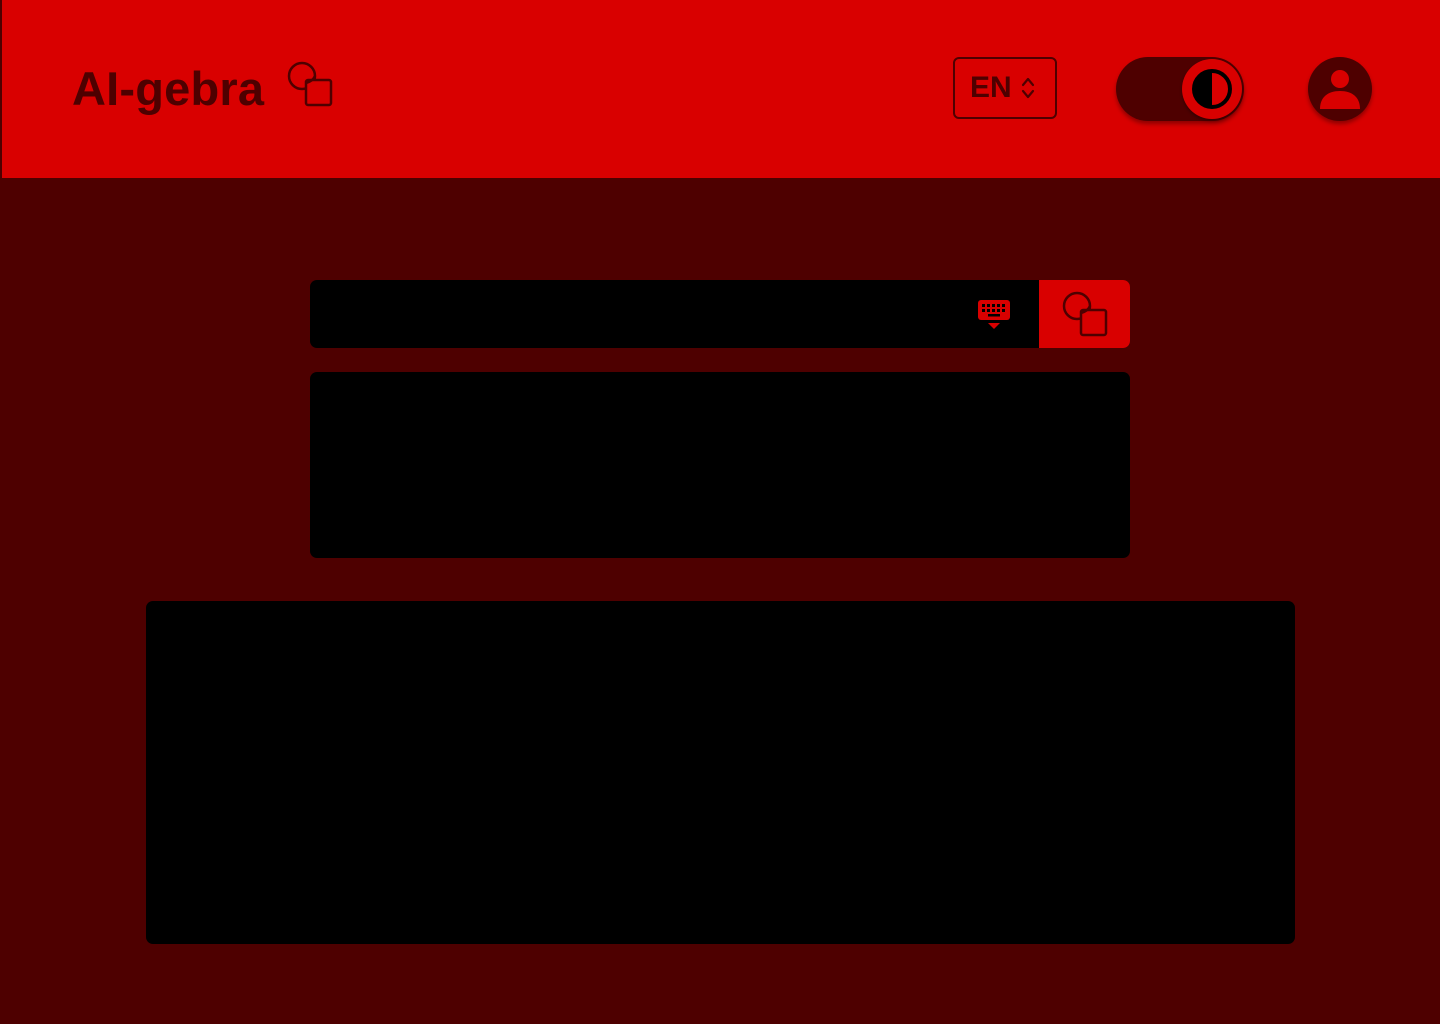 The image size is (1440, 1024). What do you see at coordinates (1027, 88) in the screenshot?
I see `chevron-up-down-icon` at bounding box center [1027, 88].